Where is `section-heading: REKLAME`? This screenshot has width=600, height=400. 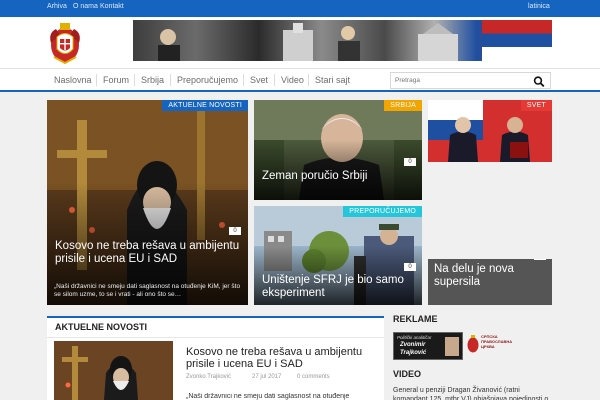
section-heading: REKLAME is located at coordinates (415, 319).